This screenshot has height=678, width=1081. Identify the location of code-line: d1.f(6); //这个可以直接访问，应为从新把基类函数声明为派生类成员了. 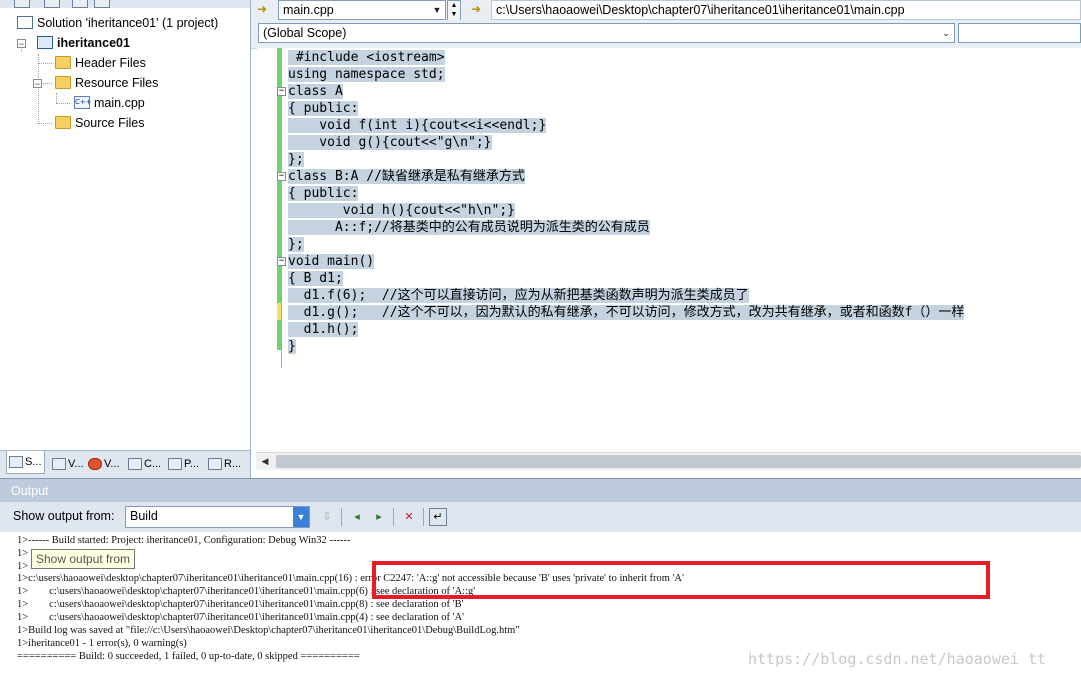
(518, 295).